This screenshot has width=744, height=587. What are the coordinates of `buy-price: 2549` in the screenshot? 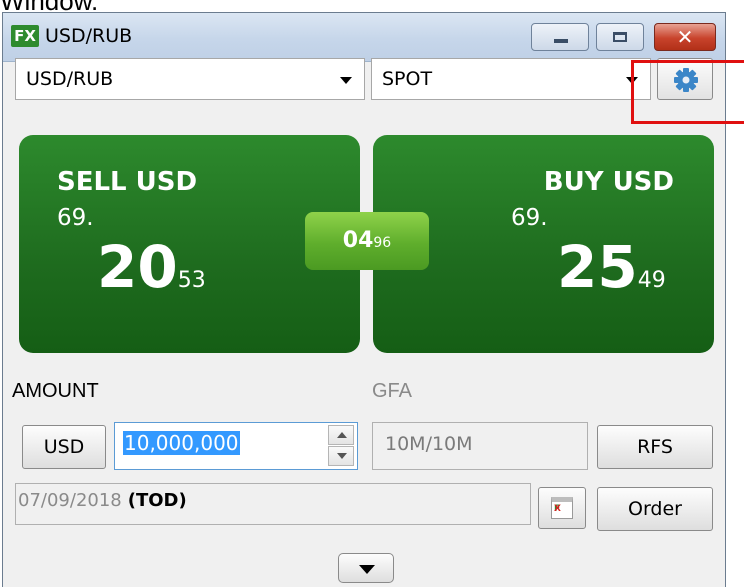 It's located at (611, 267).